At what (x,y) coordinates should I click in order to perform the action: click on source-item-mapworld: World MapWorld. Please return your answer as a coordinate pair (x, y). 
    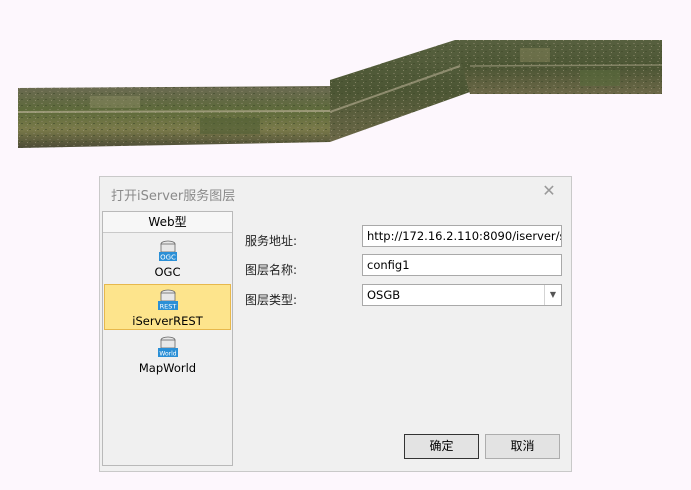
    Looking at the image, I should click on (167, 355).